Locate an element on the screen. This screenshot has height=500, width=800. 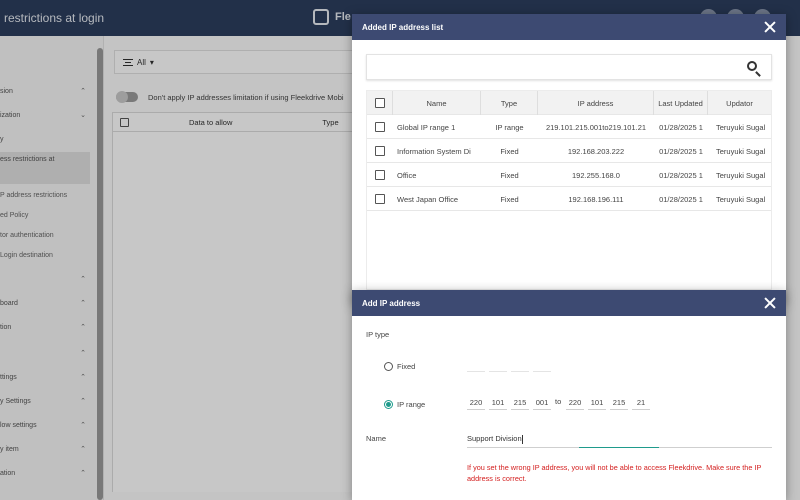
fixed-label: Fixed is located at coordinates (406, 366).